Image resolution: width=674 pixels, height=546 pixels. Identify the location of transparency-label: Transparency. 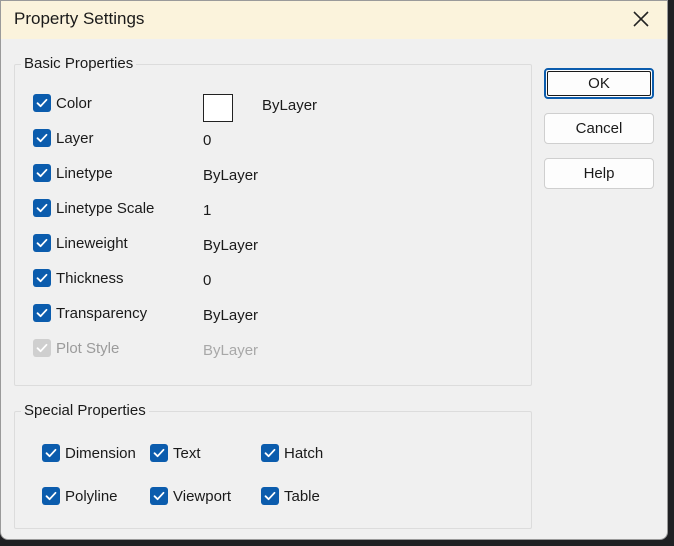
(102, 313).